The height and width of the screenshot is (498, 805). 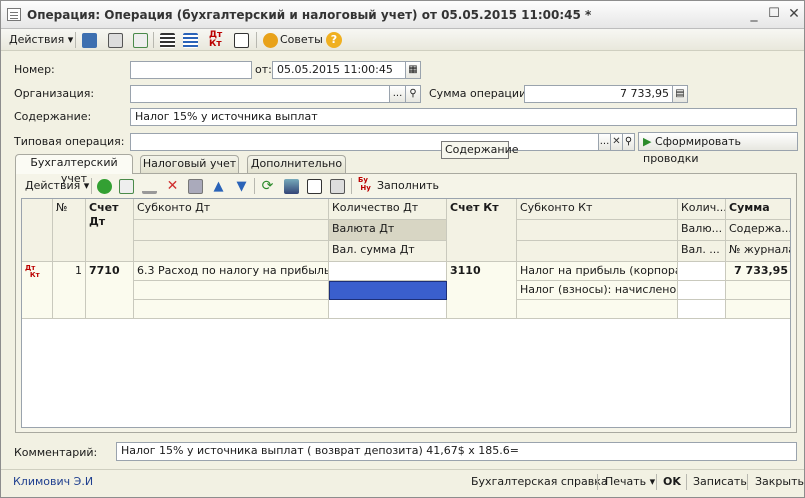 I want to click on header-credit-subconto: Субконто Кт, so click(x=597, y=209).